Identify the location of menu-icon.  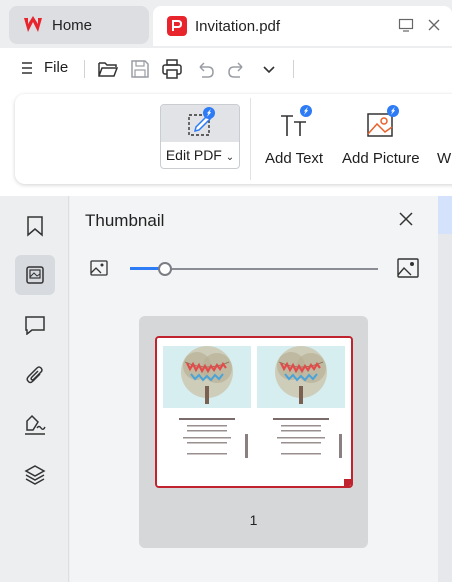
(27, 67).